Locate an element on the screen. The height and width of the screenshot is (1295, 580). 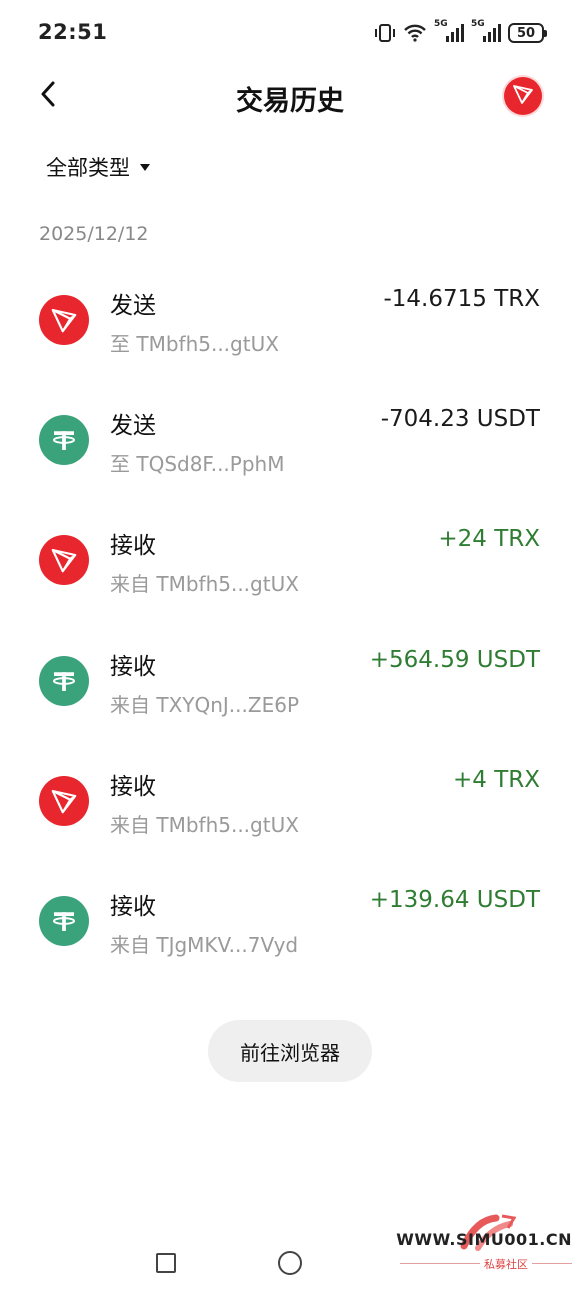
status-bar: 22:51 5G 5G 50 is located at coordinates (290, 33).